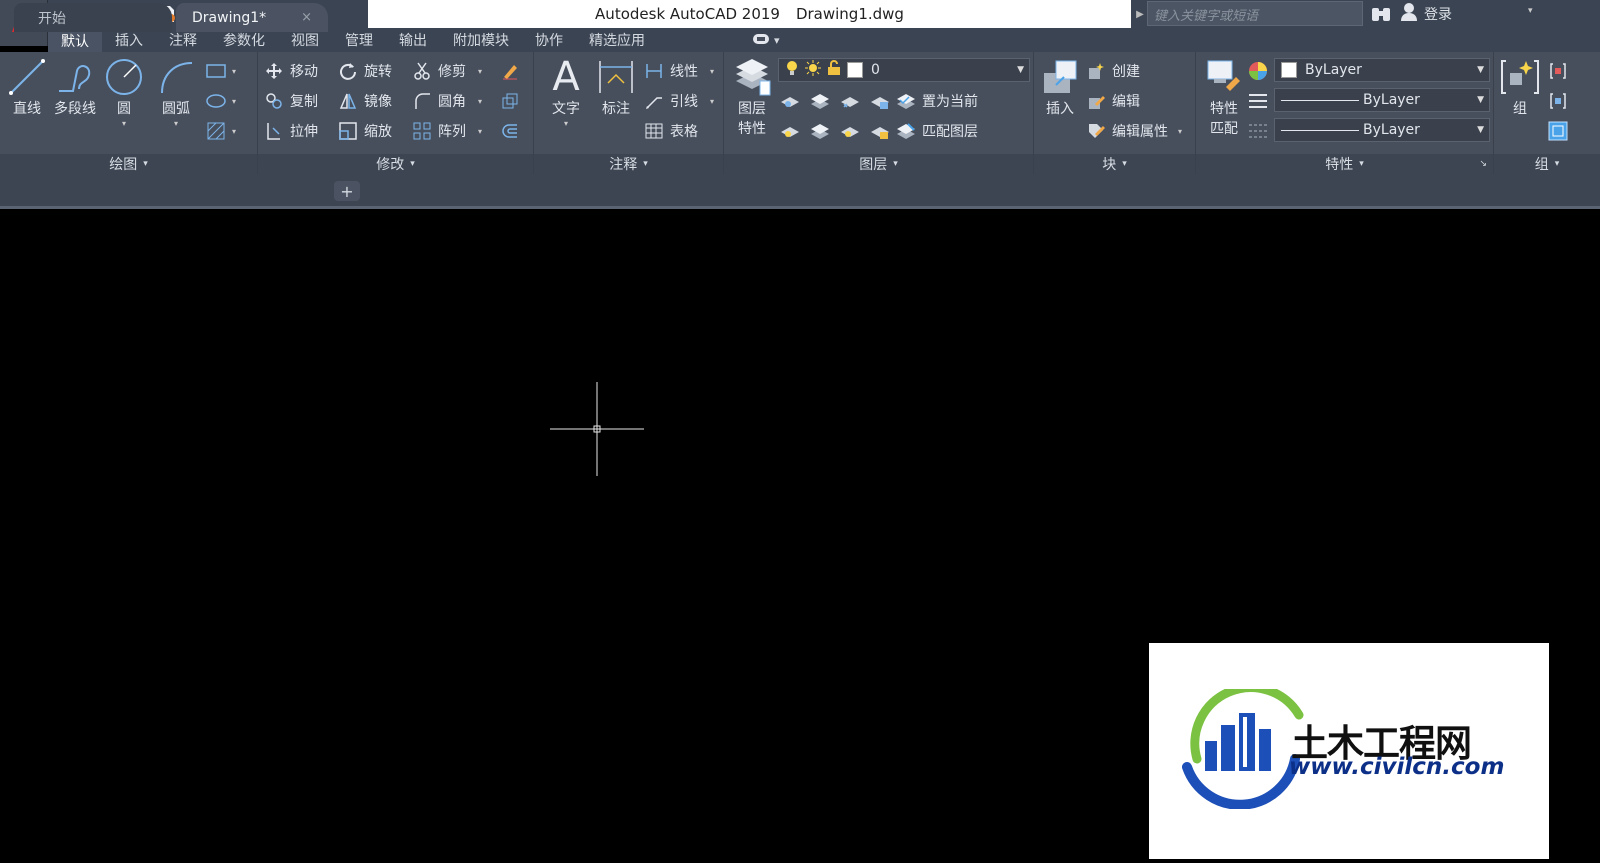 The height and width of the screenshot is (863, 1600). Describe the element at coordinates (820, 101) in the screenshot. I see `layer-isolate-icon` at that location.